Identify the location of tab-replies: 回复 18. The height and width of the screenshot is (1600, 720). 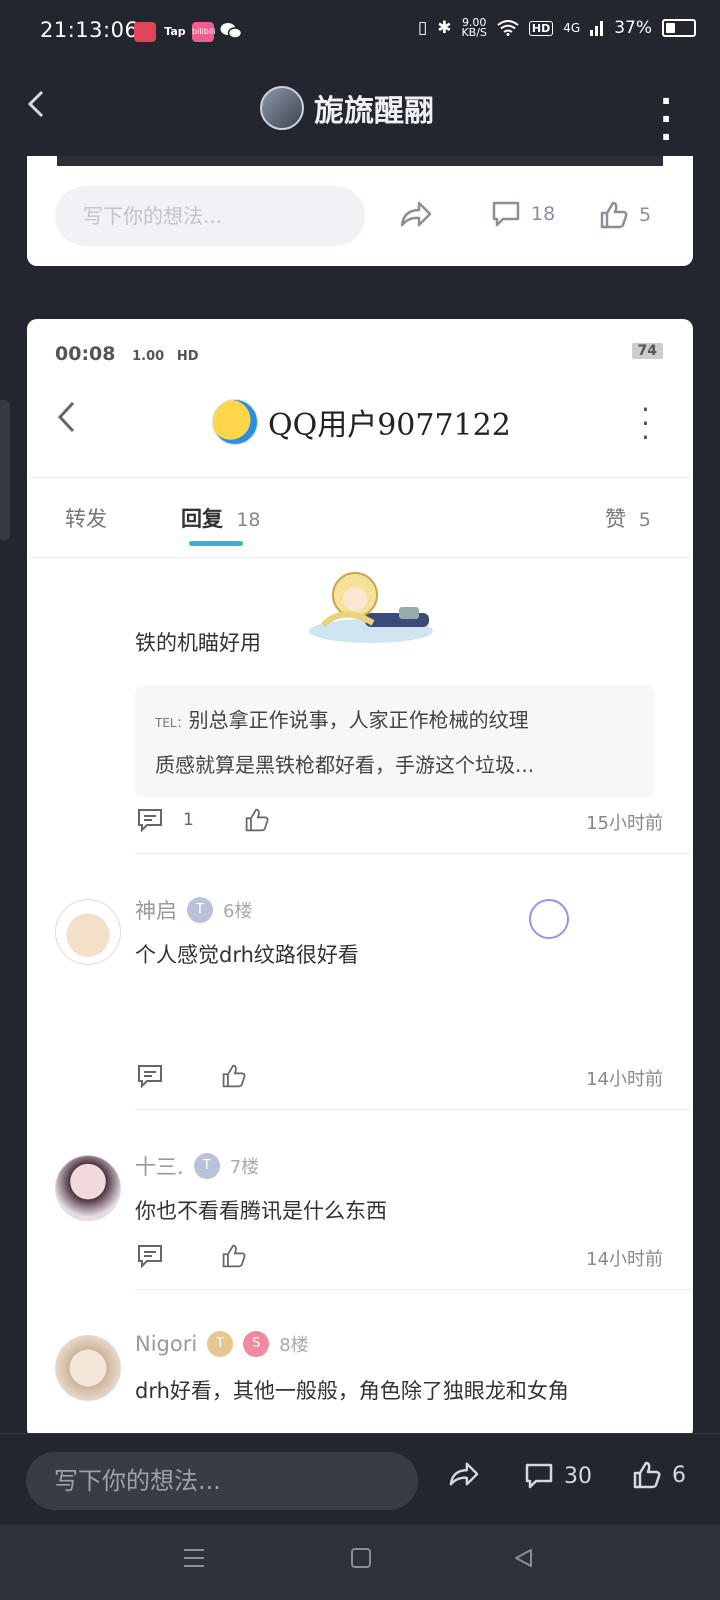
(221, 518).